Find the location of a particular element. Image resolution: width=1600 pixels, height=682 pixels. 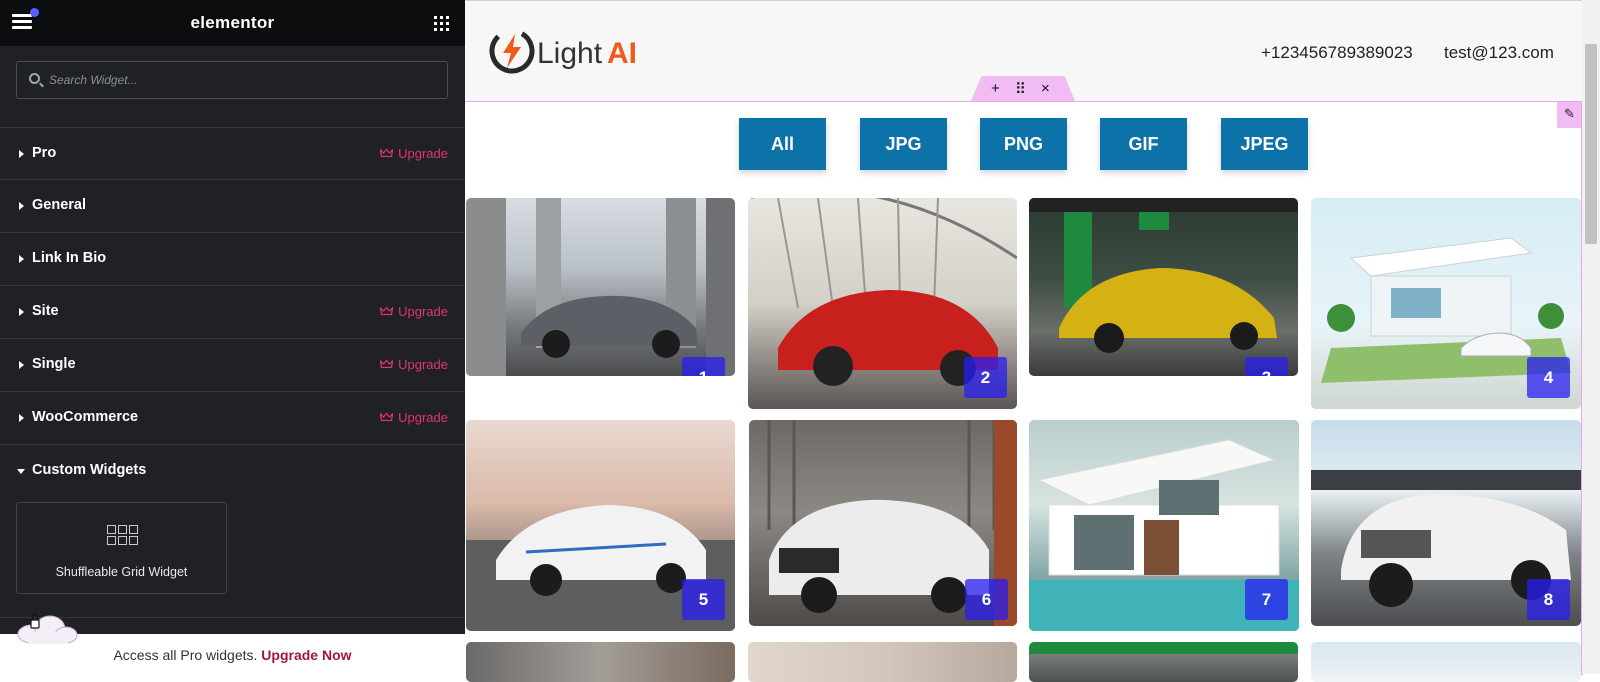

filter-gif-button: GIF is located at coordinates (1143, 144).